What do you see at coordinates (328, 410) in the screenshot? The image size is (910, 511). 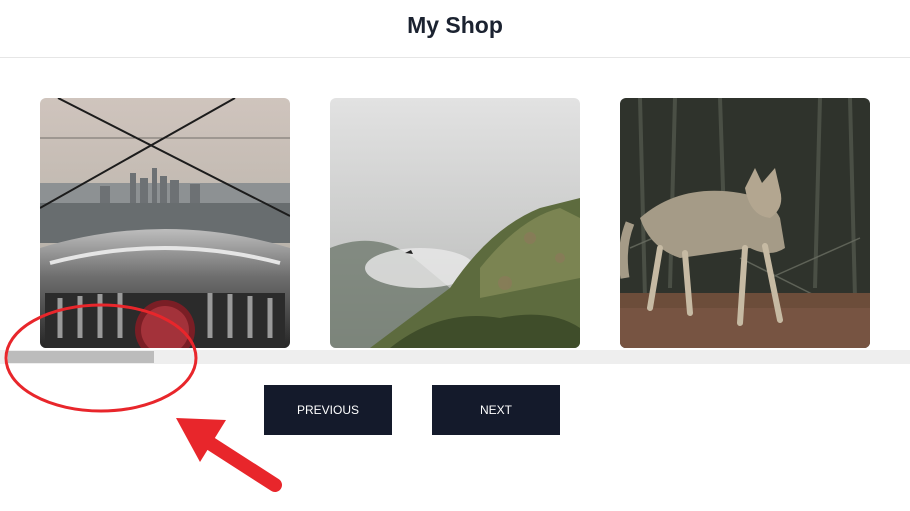 I see `previous-button: PREVIOUS` at bounding box center [328, 410].